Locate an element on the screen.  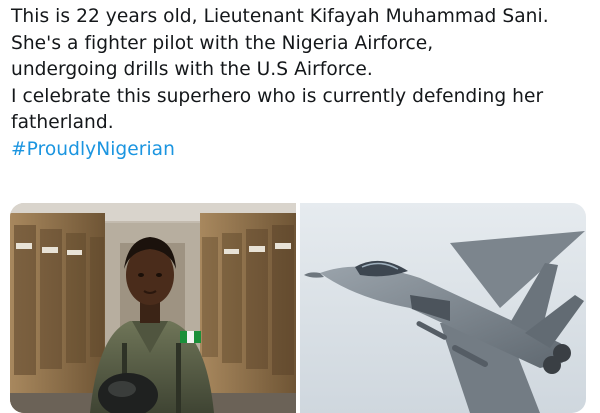
hashtag-link: #ProudlyNigerian is located at coordinates (303, 150).